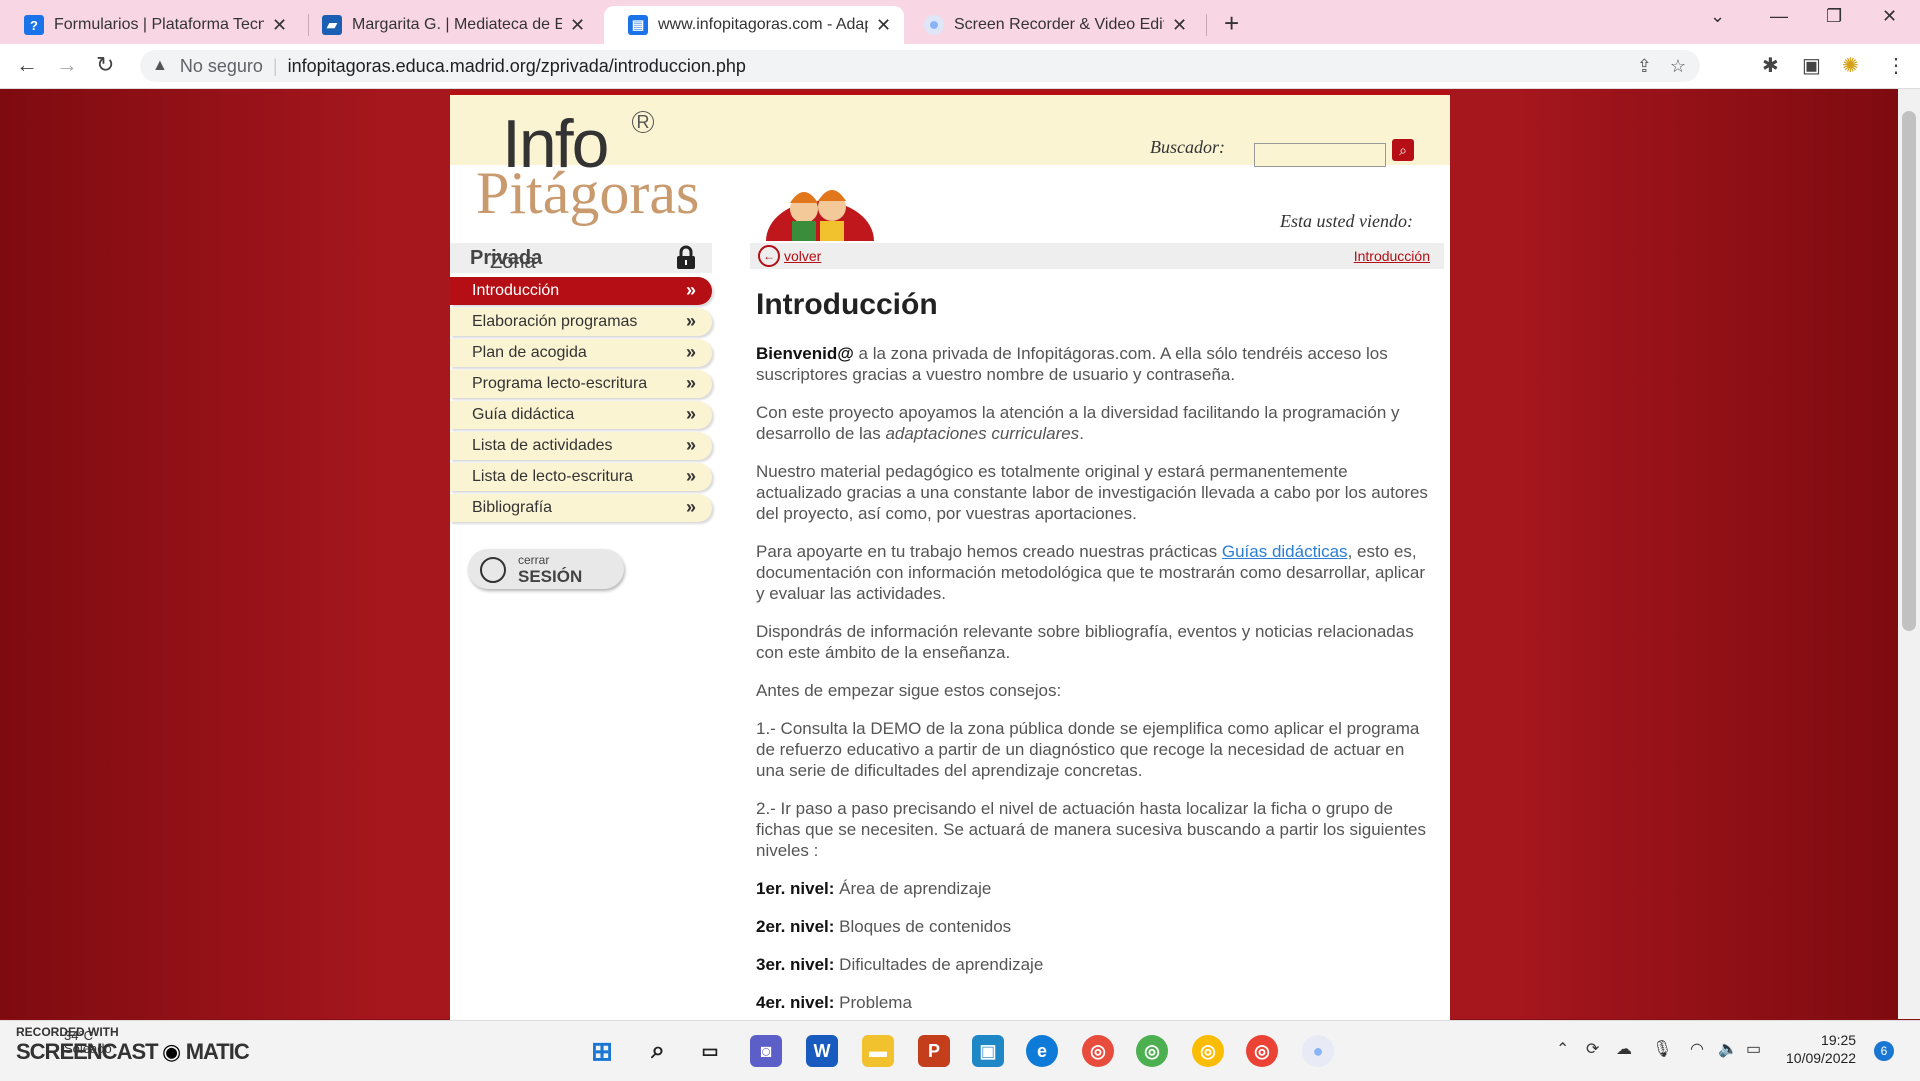 The width and height of the screenshot is (1920, 1081). Describe the element at coordinates (1884, 1051) in the screenshot. I see `notification-badge: 6` at that location.